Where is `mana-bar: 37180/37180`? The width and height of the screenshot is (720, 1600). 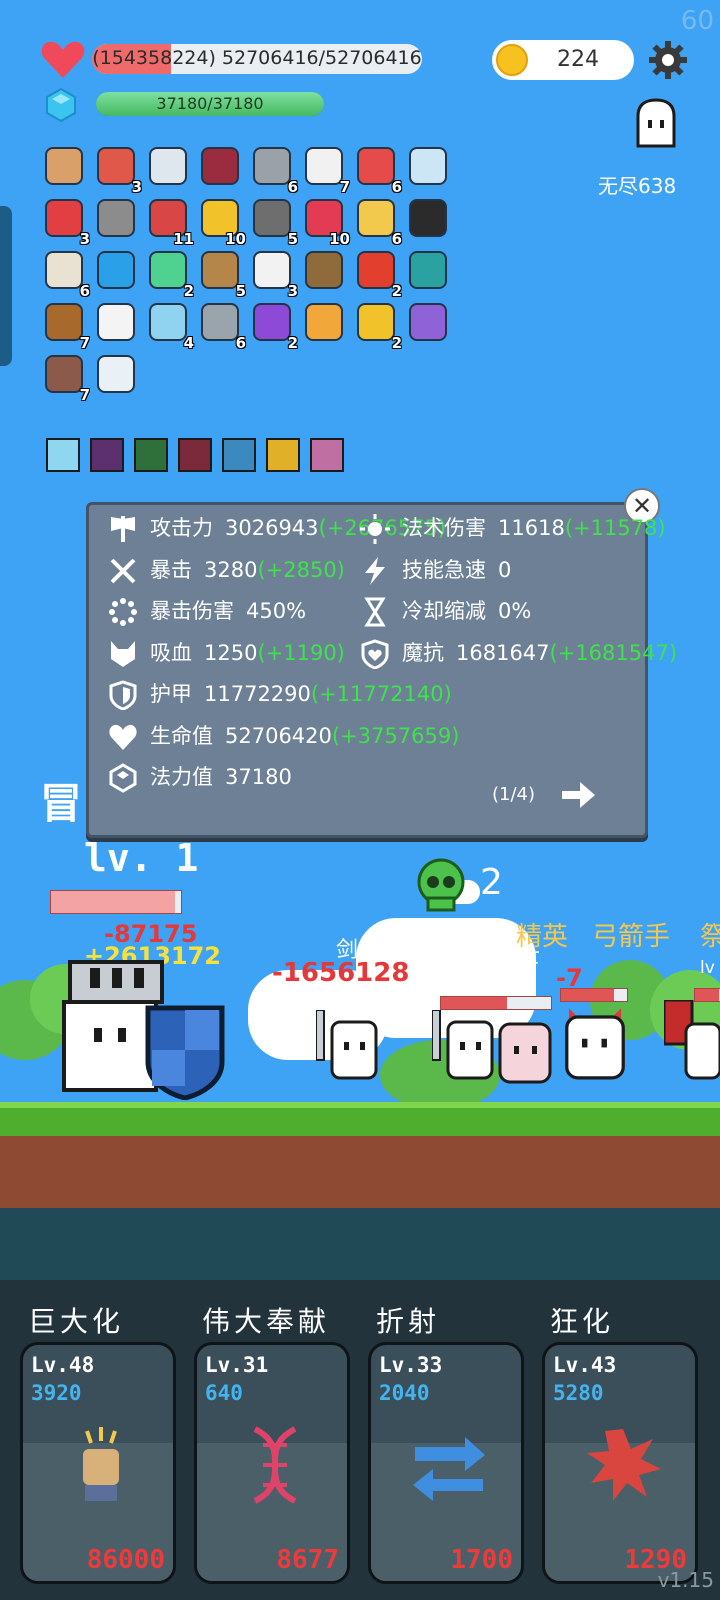
mana-bar: 37180/37180 is located at coordinates (210, 104).